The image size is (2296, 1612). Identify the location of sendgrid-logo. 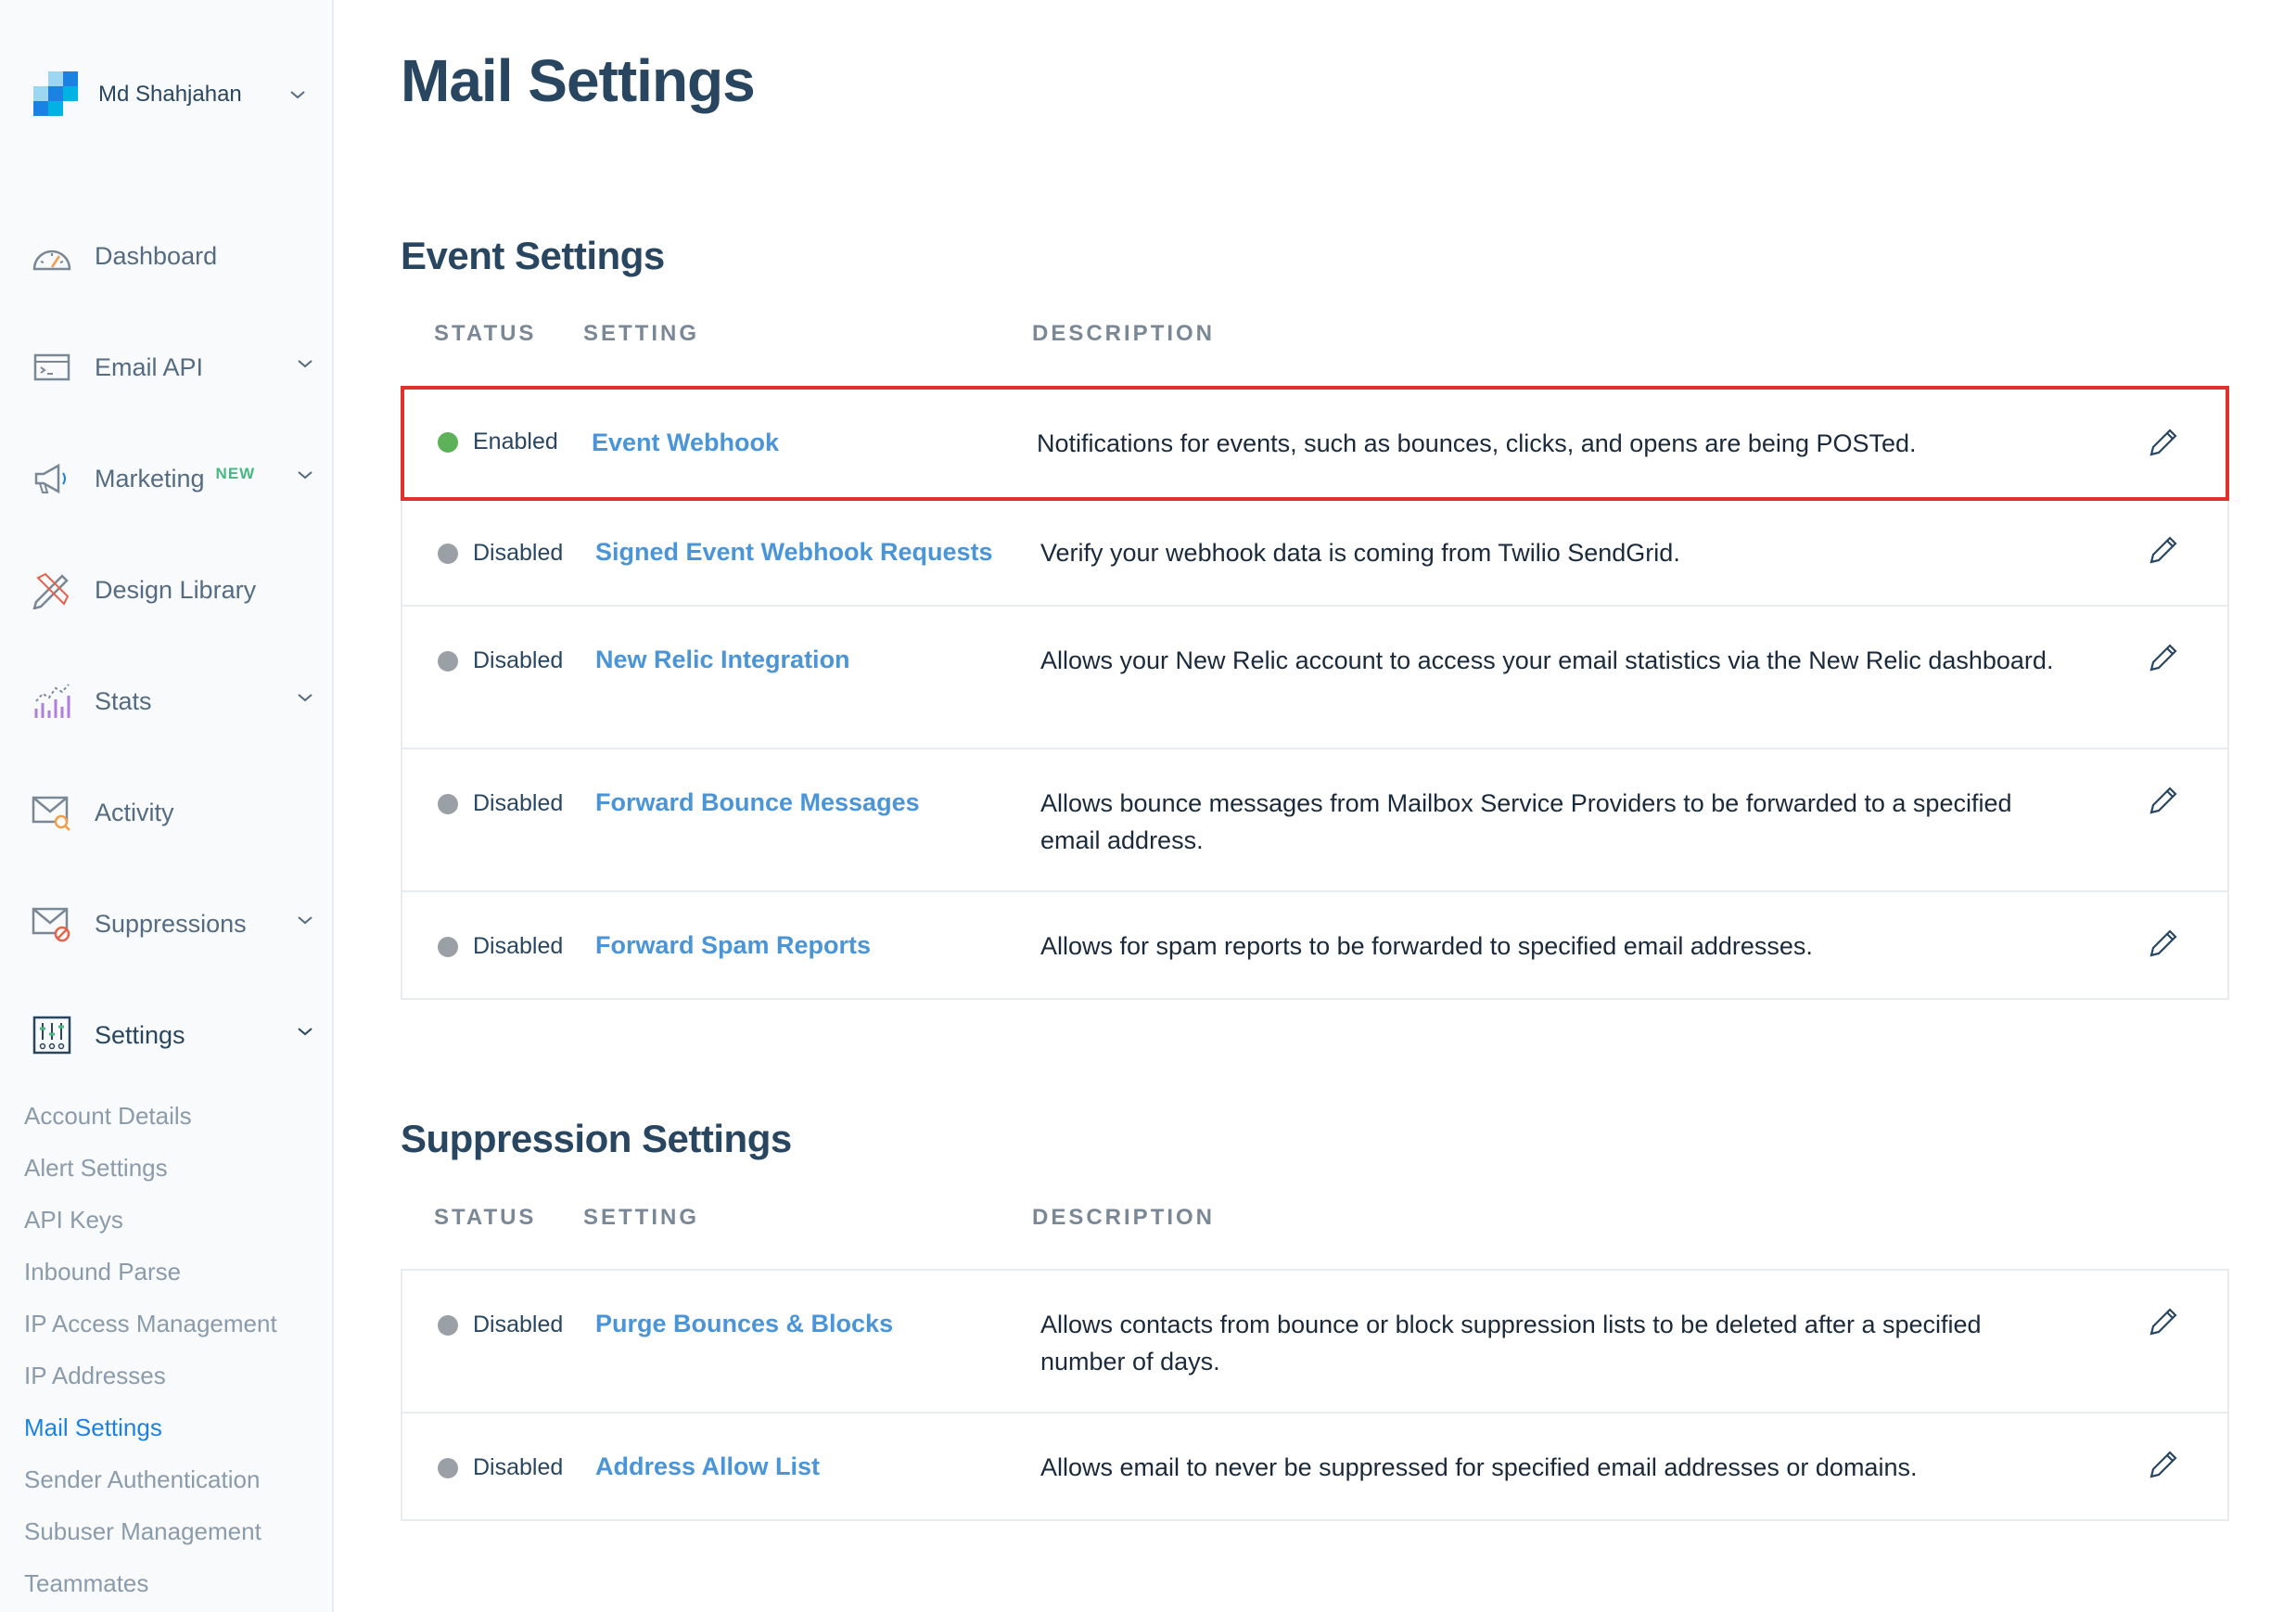
(55, 94).